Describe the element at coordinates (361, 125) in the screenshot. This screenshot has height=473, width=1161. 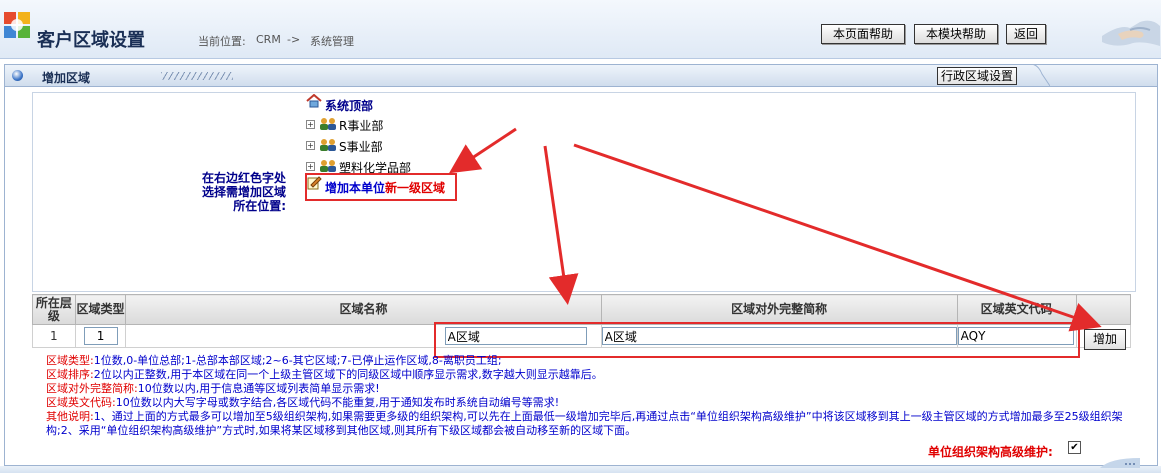
I see `tree-node-label: R事业部` at that location.